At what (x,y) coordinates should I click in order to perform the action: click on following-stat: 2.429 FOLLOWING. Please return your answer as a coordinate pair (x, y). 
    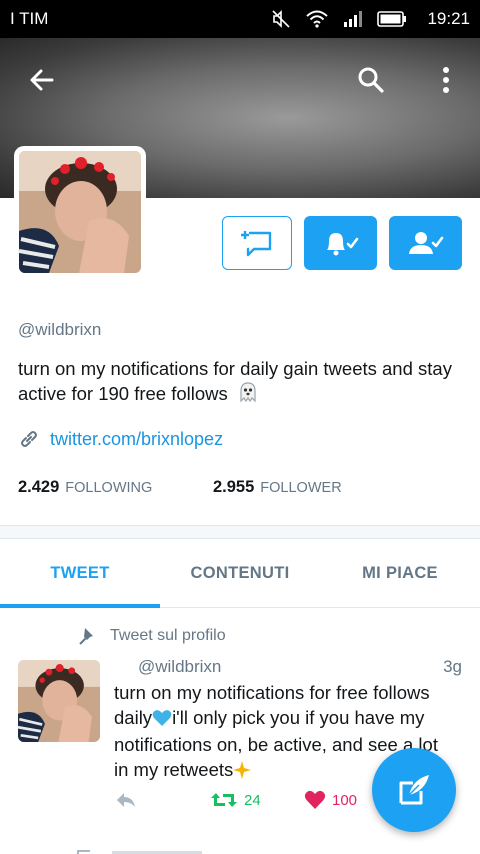
    Looking at the image, I should click on (115, 487).